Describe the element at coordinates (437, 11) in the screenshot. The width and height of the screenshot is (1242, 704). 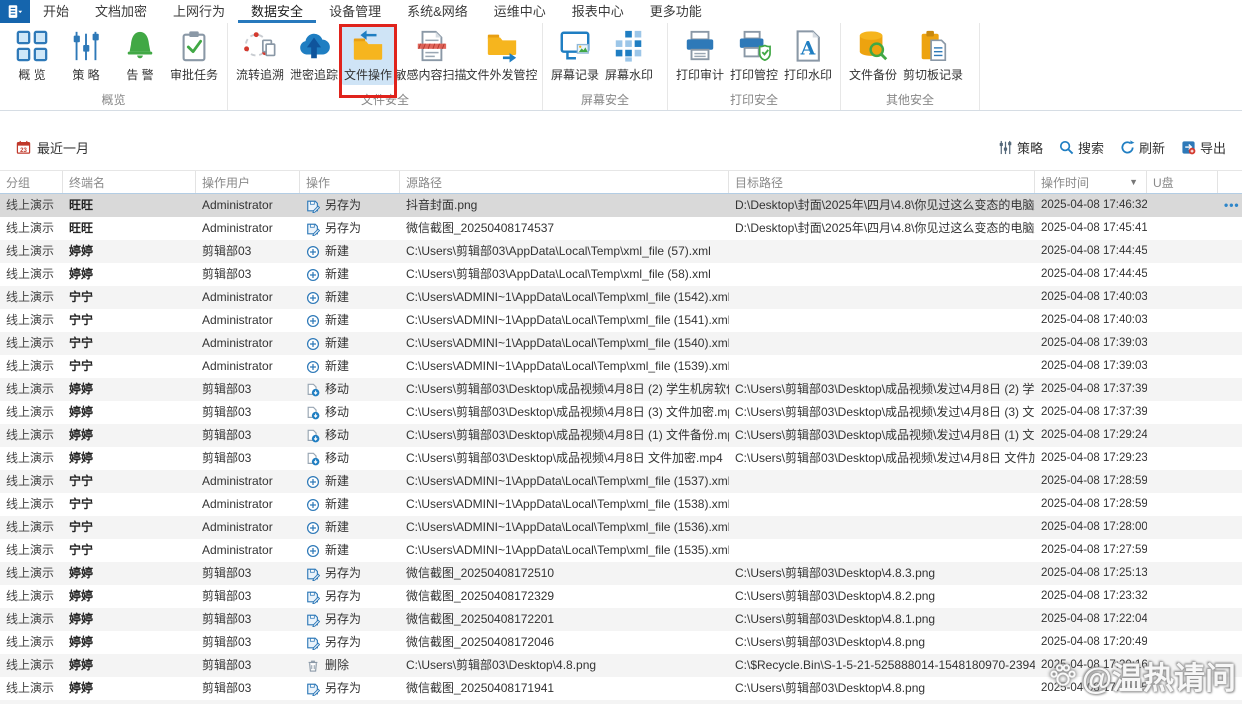
I see `menu-tab: 系统&网络` at that location.